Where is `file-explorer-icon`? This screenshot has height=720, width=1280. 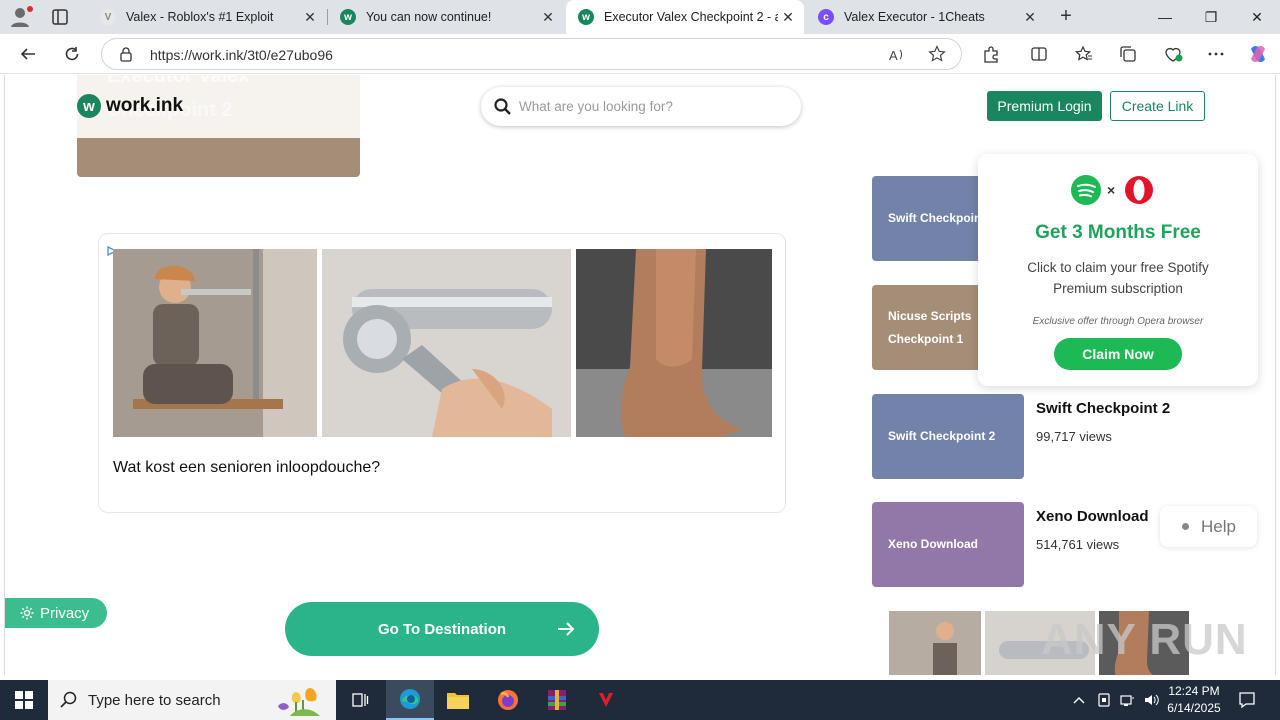
file-explorer-icon is located at coordinates (458, 700).